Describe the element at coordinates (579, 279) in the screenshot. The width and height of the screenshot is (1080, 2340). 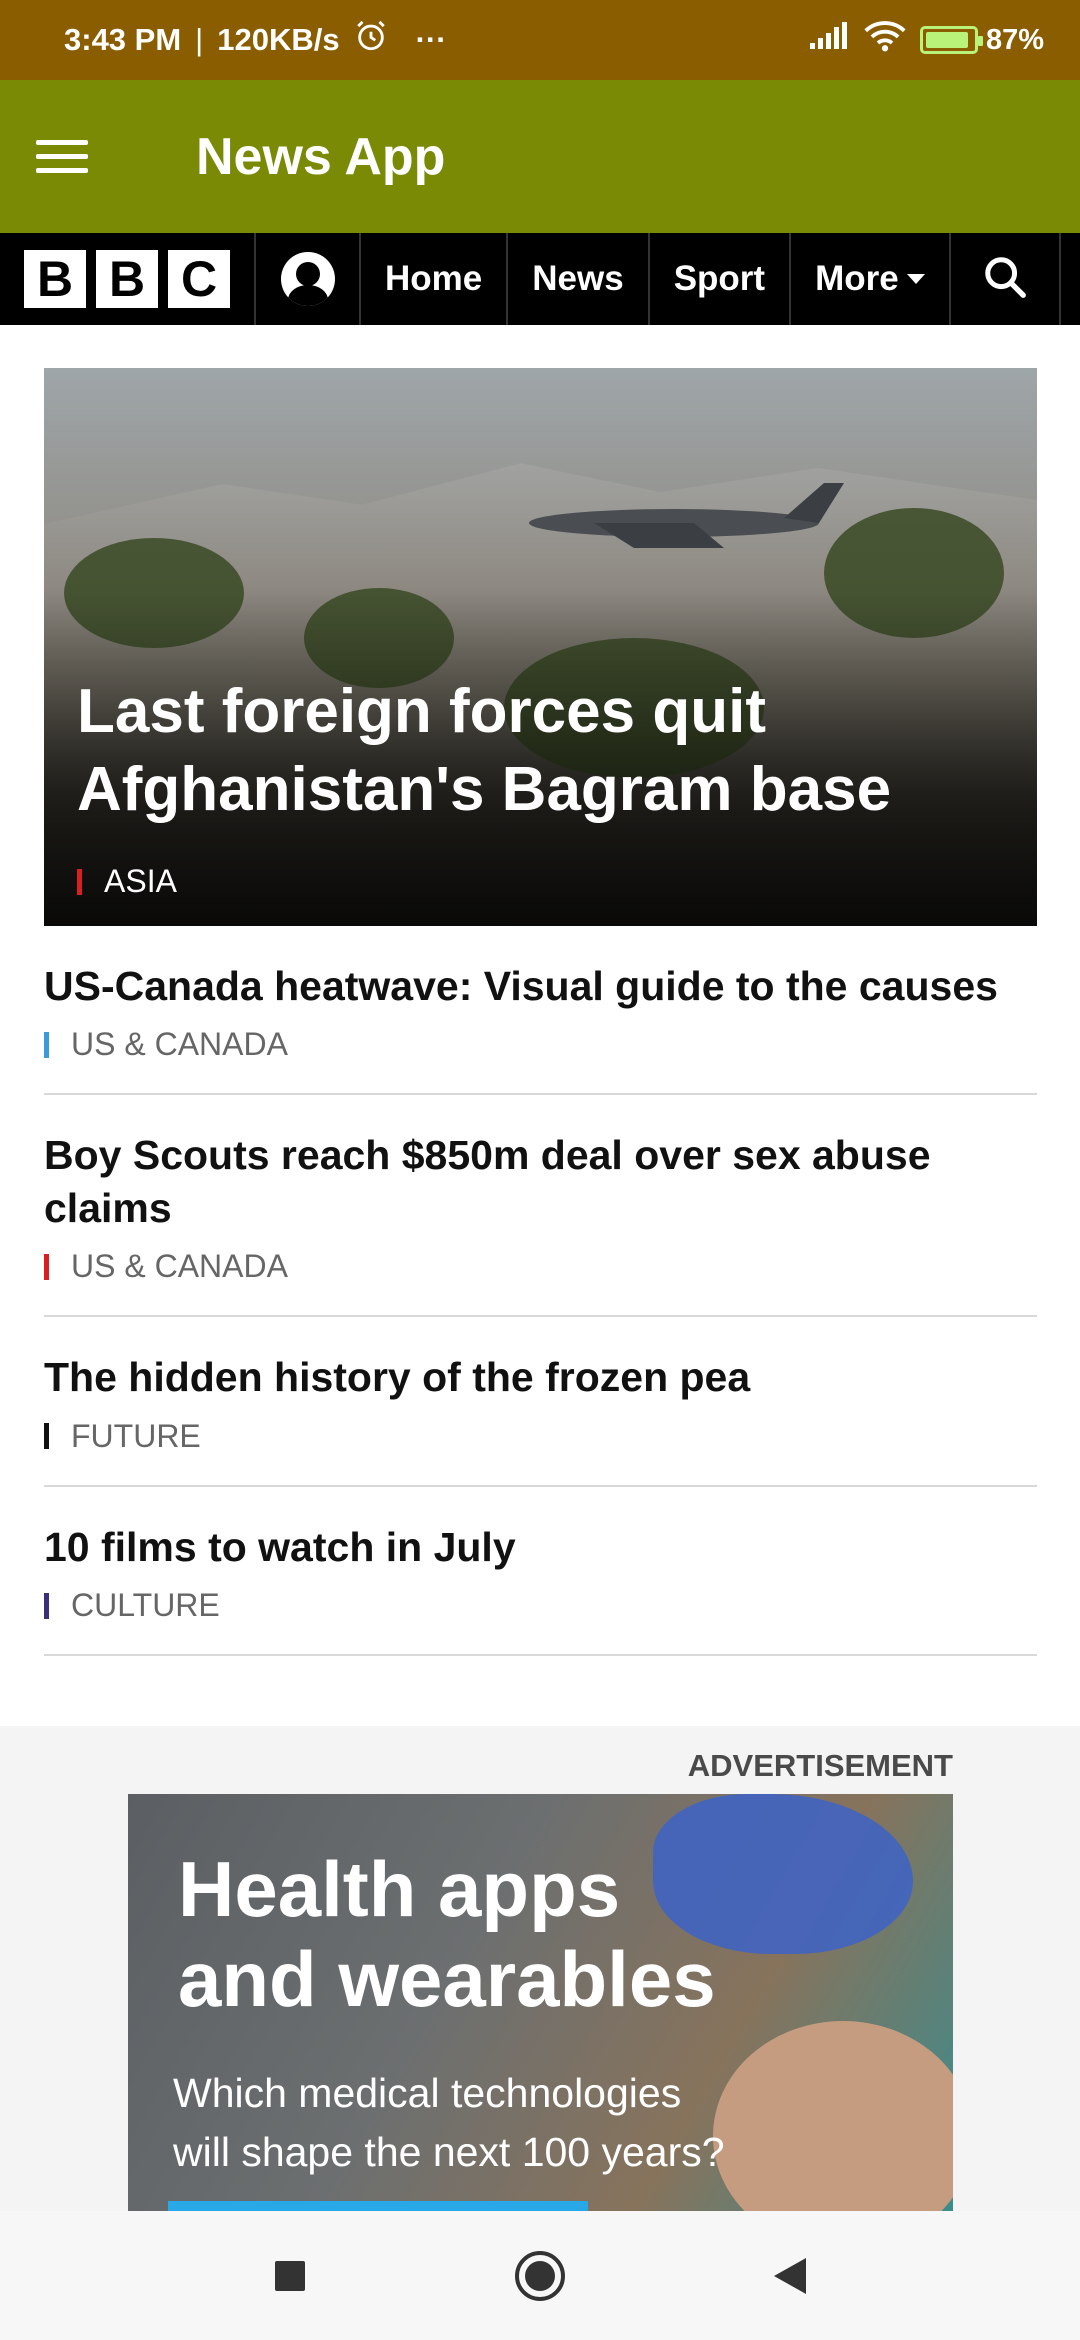
I see `nav-news: News` at that location.